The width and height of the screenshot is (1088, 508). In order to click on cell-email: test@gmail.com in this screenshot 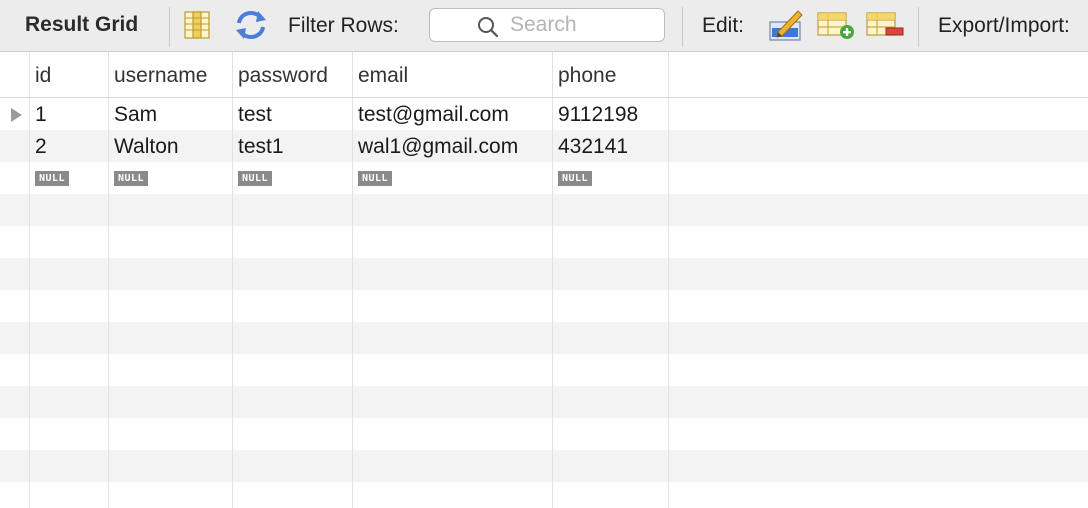, I will do `click(453, 114)`.